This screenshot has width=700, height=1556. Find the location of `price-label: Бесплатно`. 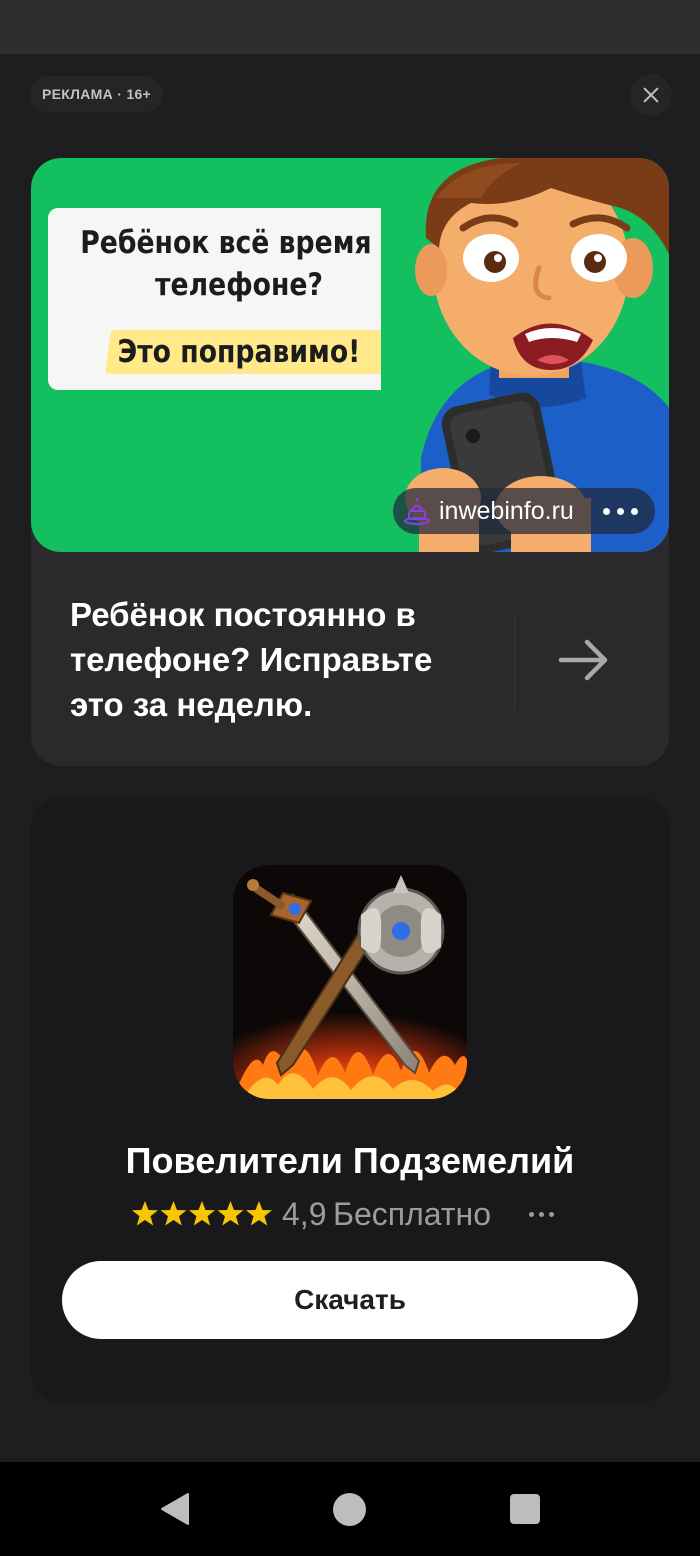

price-label: Бесплатно is located at coordinates (412, 1214).